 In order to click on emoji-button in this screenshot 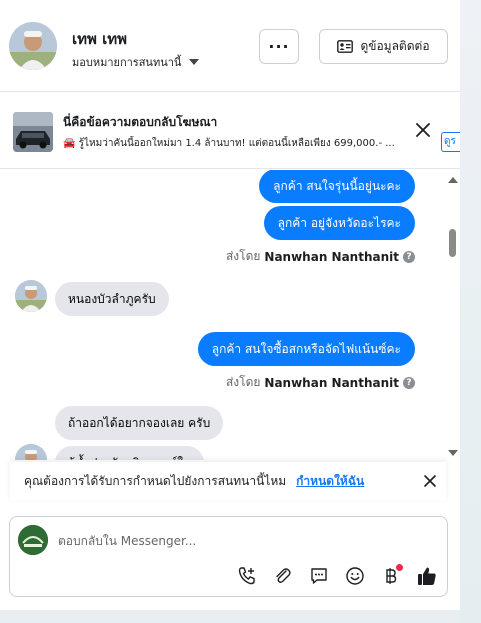, I will do `click(355, 576)`.